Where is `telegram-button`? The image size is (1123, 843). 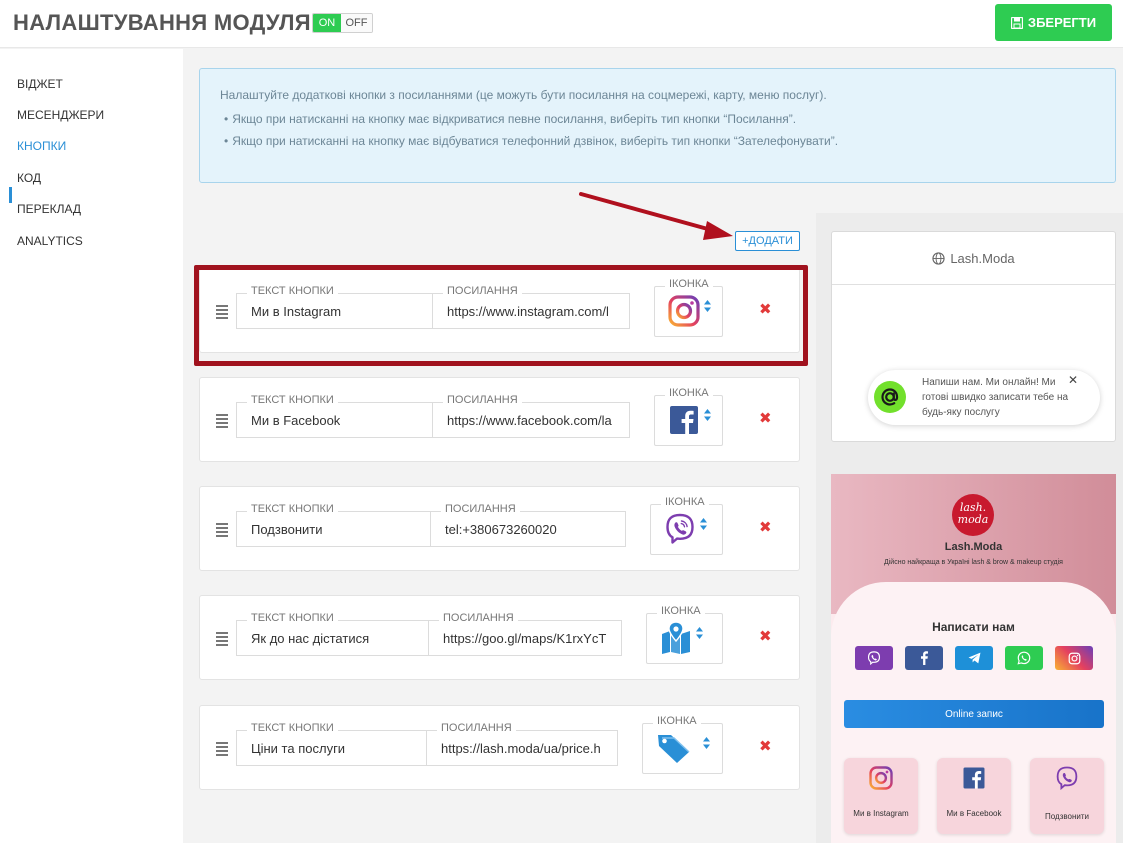 telegram-button is located at coordinates (974, 658).